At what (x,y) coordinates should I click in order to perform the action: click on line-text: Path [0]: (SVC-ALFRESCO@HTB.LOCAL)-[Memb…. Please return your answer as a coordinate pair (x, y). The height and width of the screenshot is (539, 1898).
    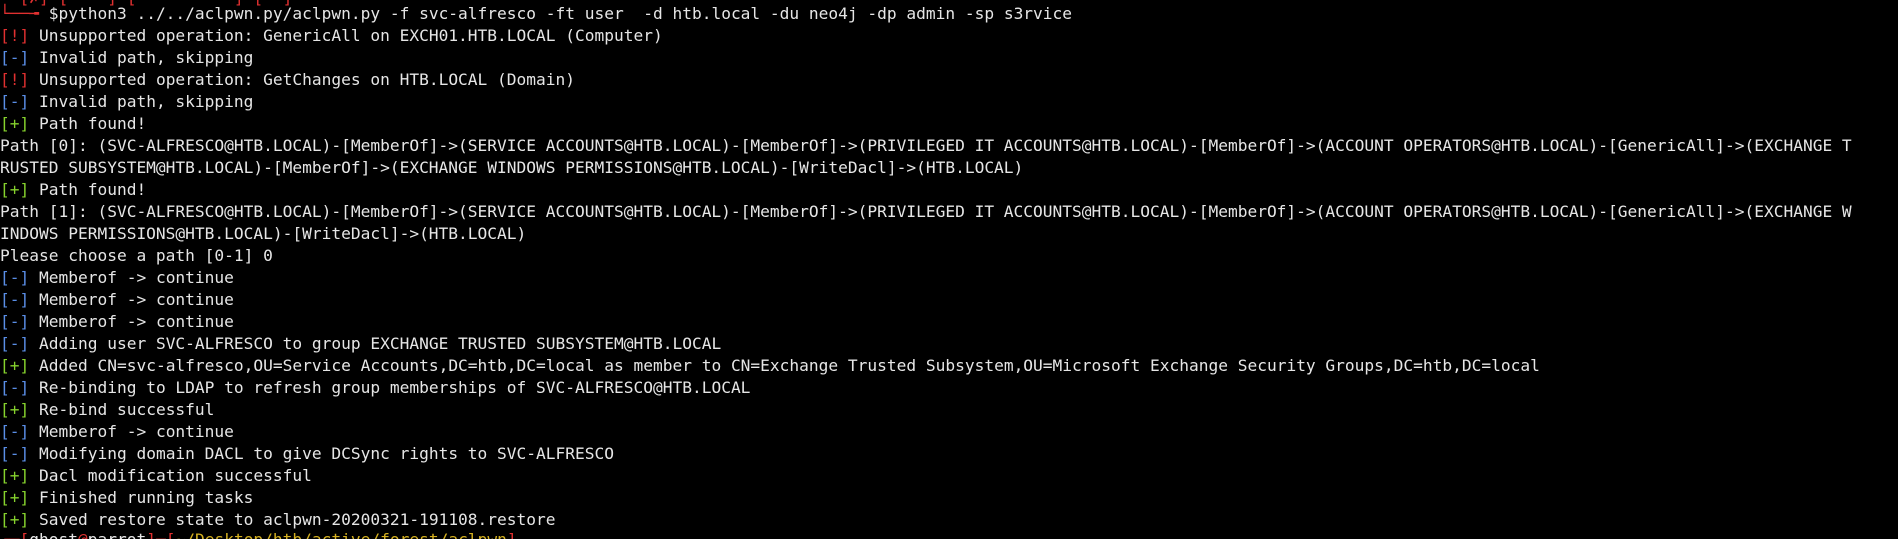
    Looking at the image, I should click on (926, 145).